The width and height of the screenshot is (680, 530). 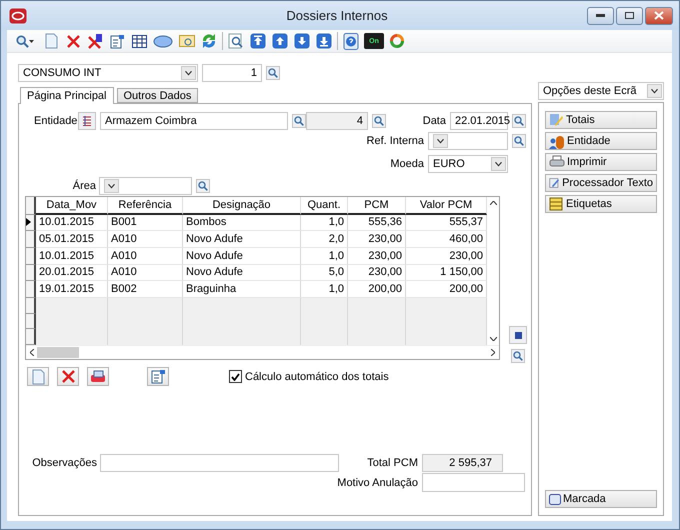 I want to click on maximize-icon, so click(x=629, y=15).